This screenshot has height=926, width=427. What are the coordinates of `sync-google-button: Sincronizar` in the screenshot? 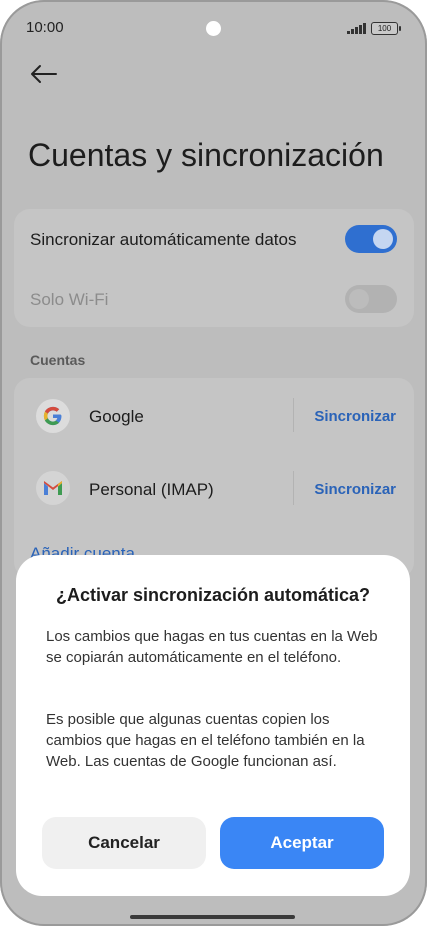 It's located at (355, 416).